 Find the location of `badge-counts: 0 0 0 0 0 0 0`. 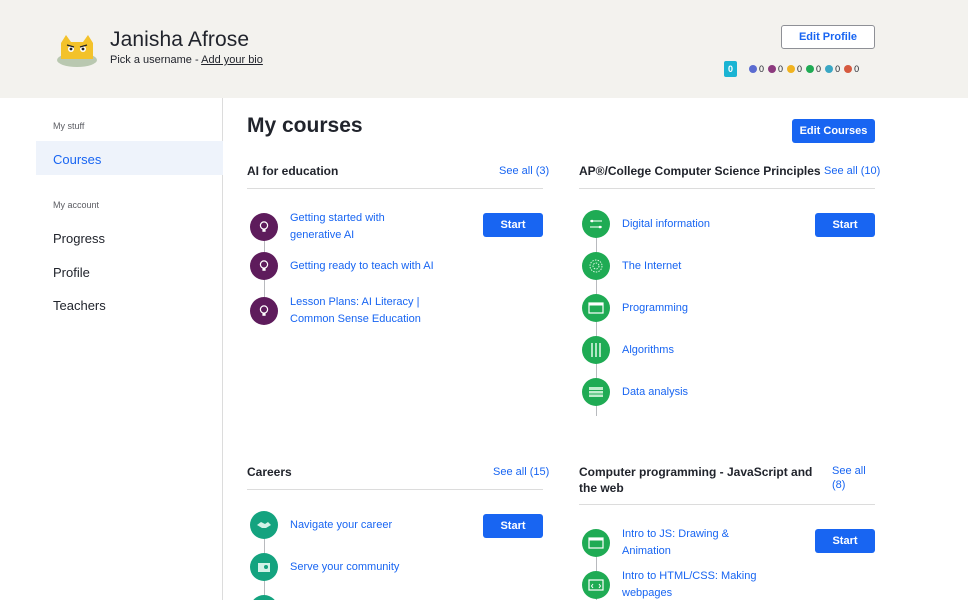

badge-counts: 0 0 0 0 0 0 0 is located at coordinates (791, 69).